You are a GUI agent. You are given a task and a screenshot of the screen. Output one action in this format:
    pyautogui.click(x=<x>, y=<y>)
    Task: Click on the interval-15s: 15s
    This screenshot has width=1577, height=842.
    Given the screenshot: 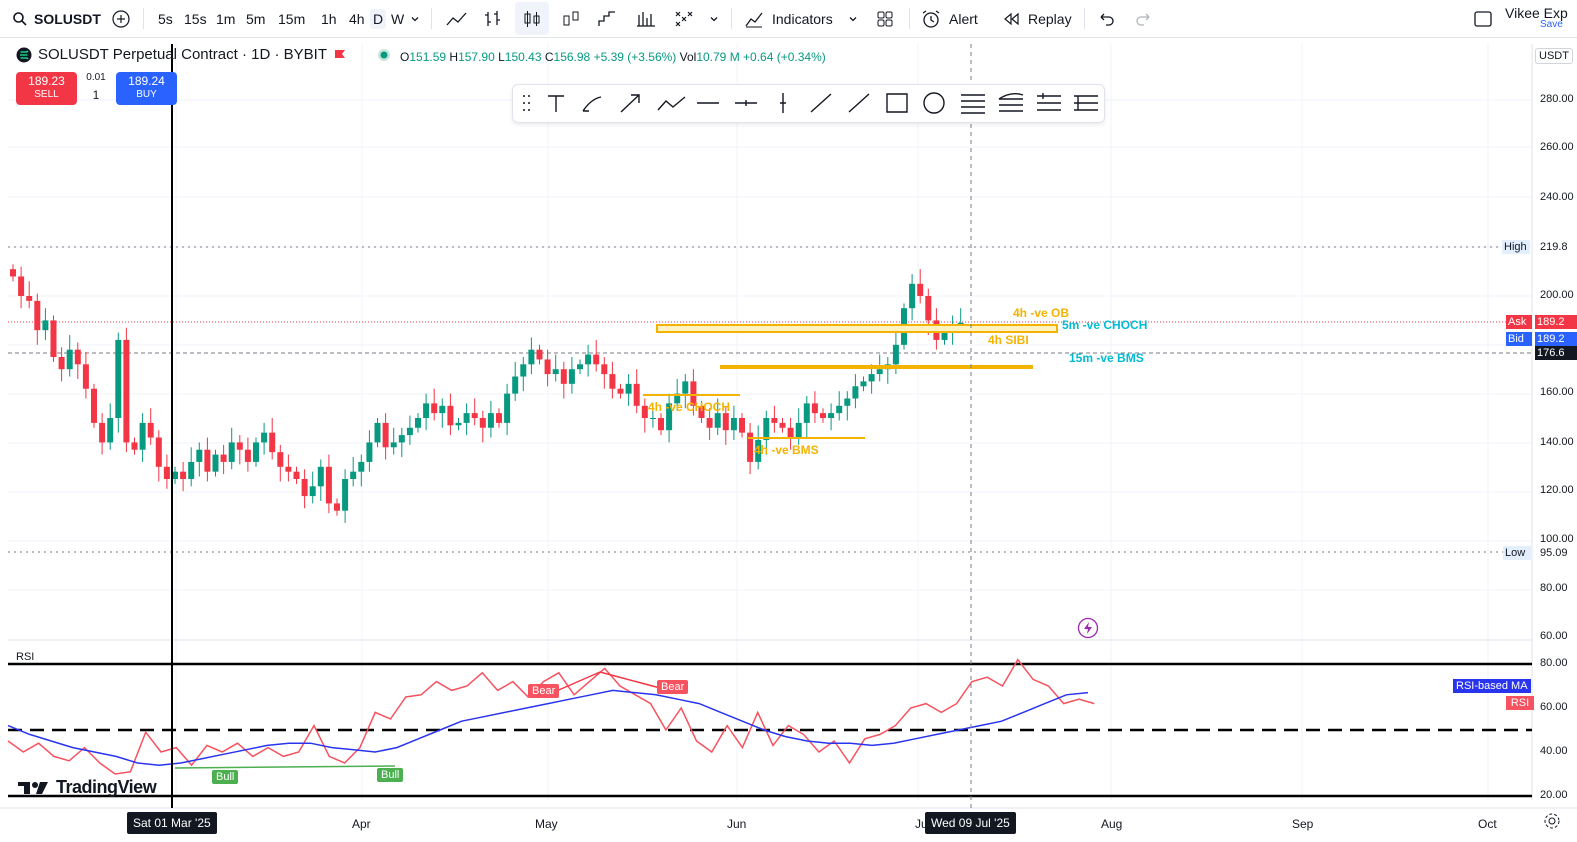 What is the action you would take?
    pyautogui.click(x=195, y=19)
    